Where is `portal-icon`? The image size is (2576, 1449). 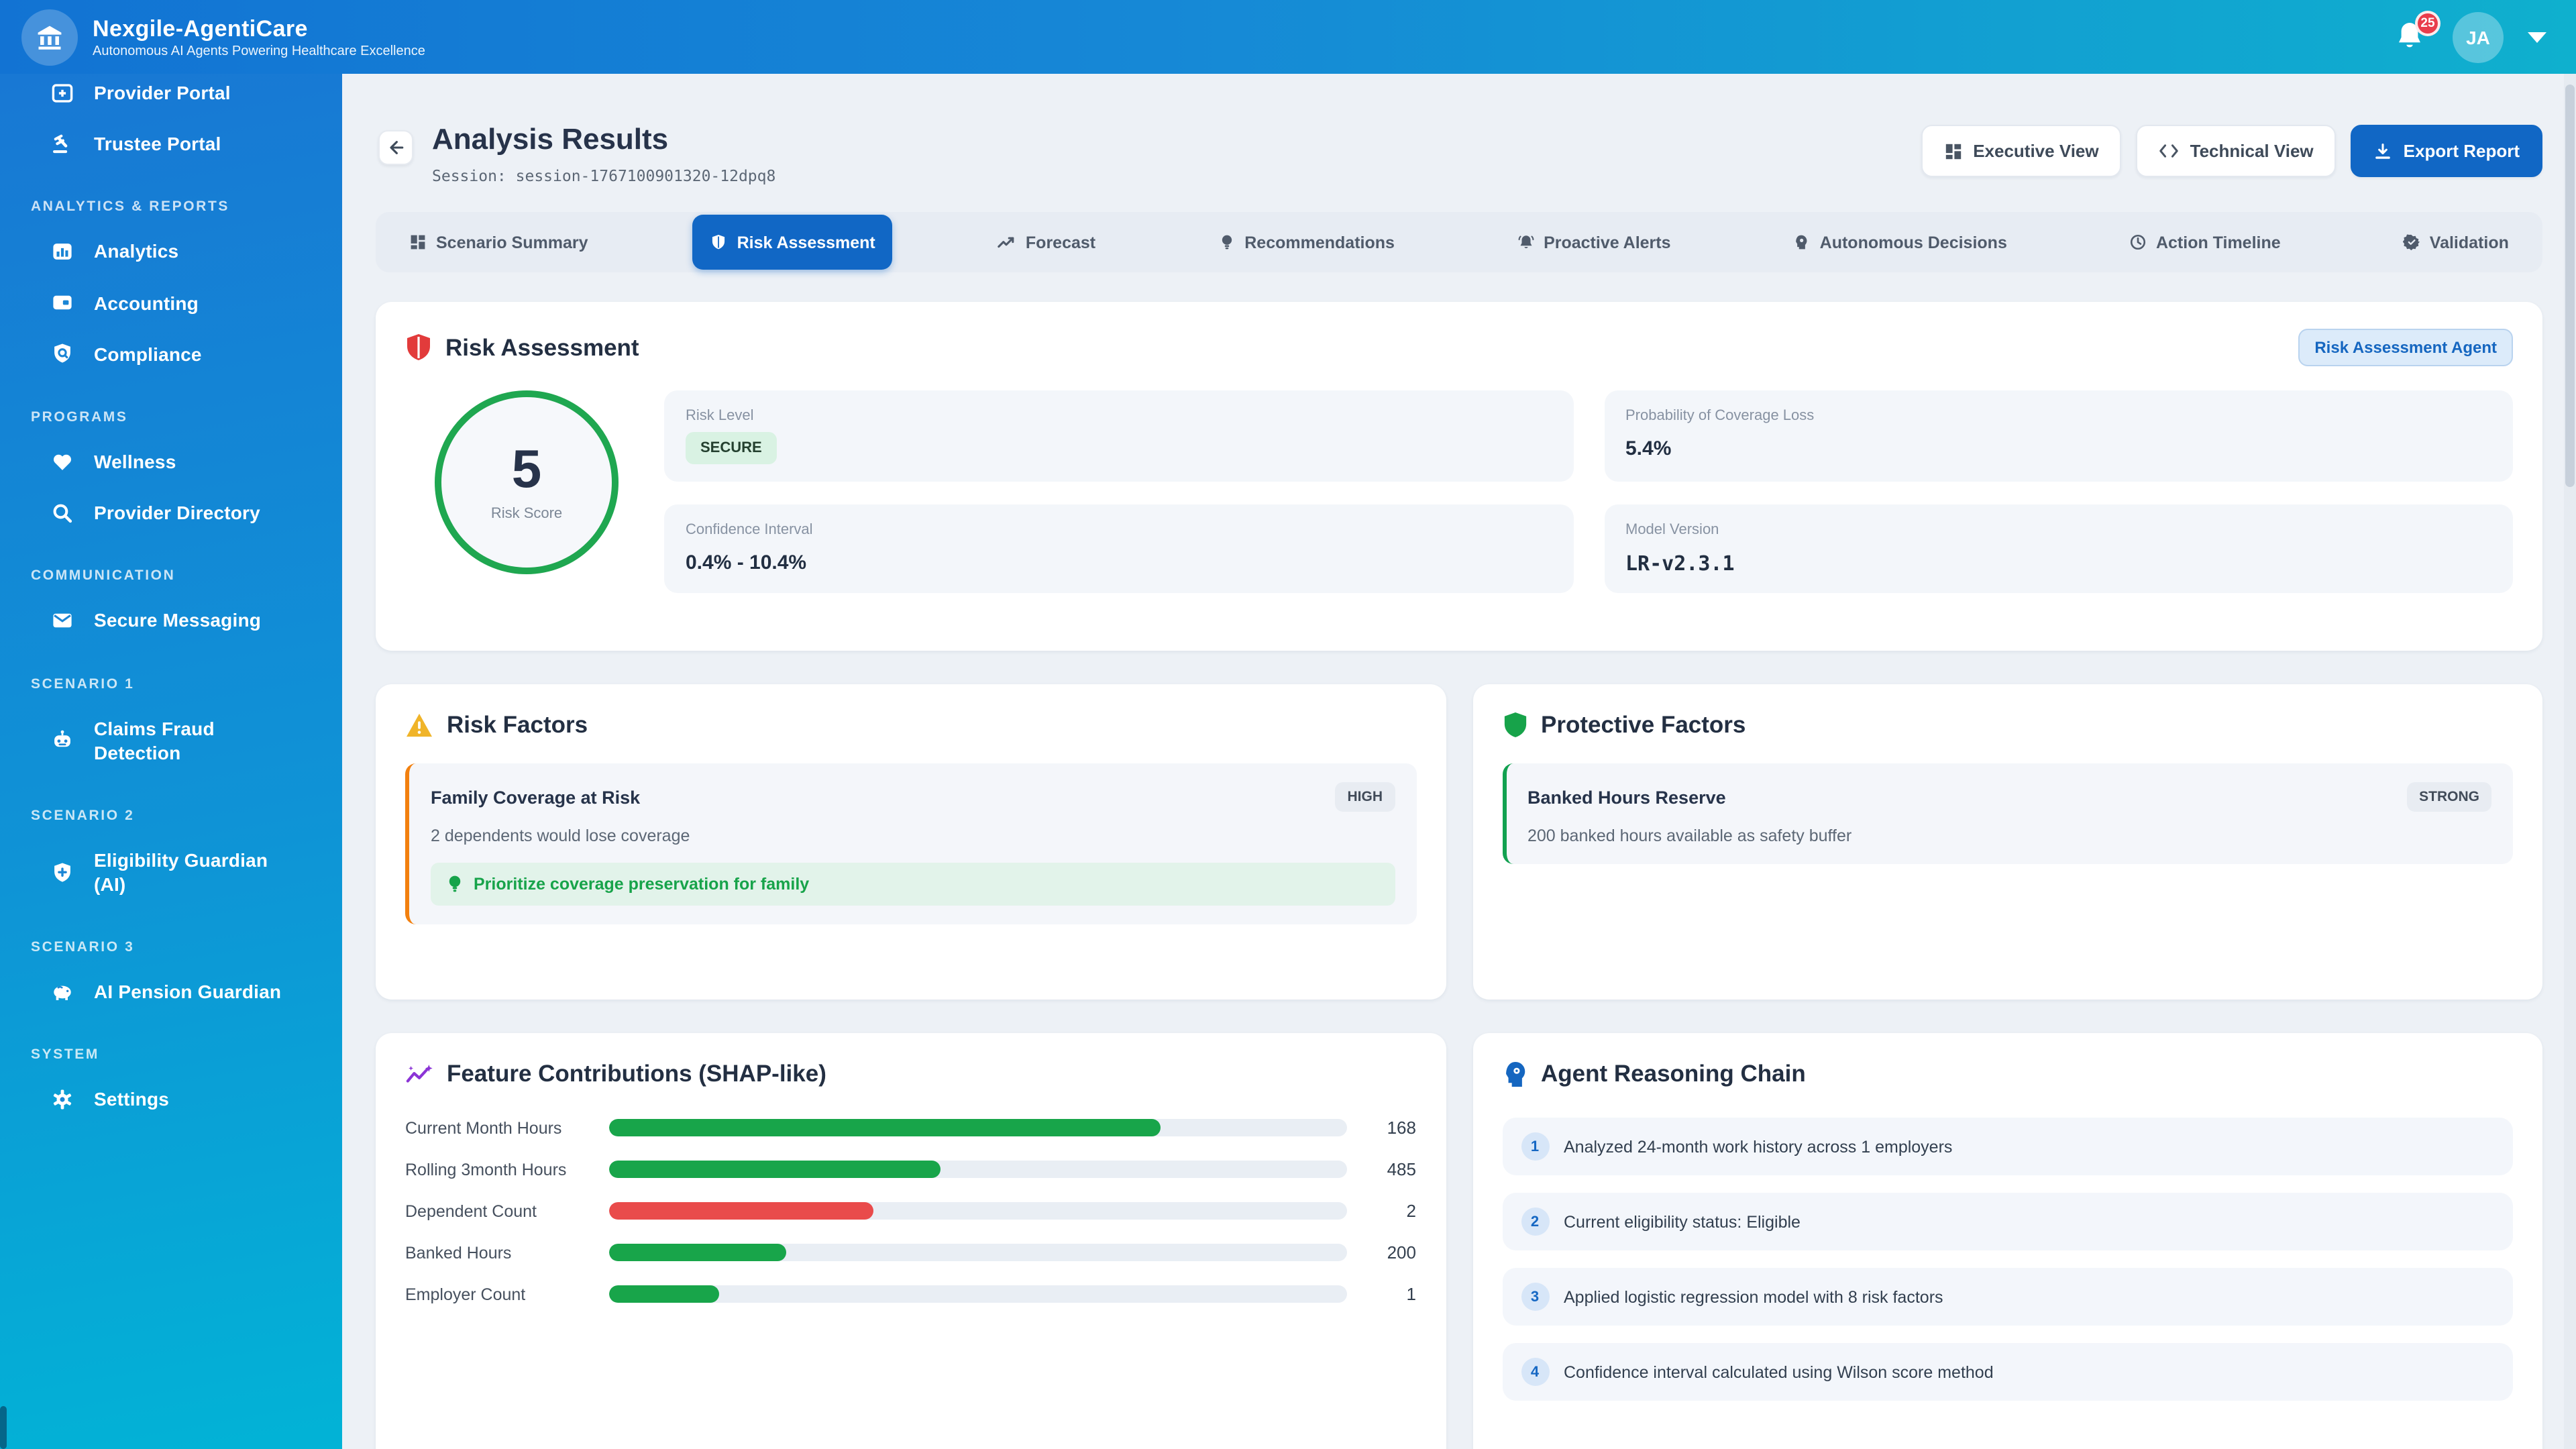 portal-icon is located at coordinates (62, 92).